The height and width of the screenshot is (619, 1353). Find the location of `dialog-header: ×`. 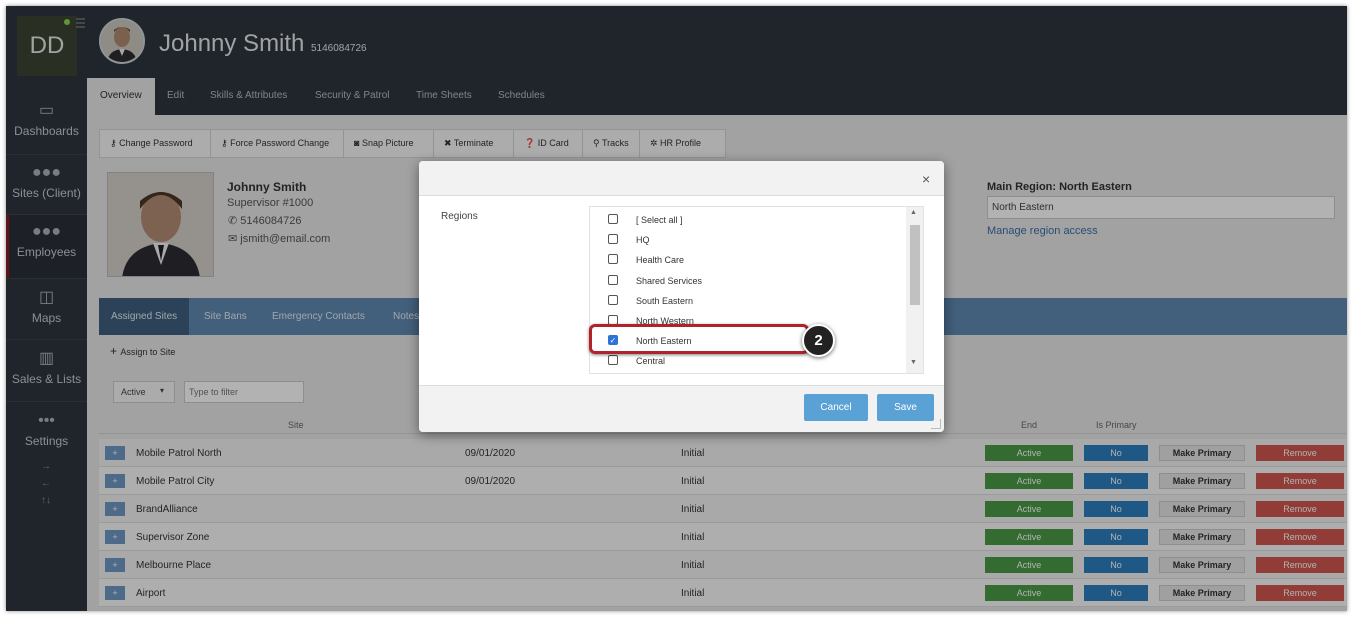

dialog-header: × is located at coordinates (681, 178).